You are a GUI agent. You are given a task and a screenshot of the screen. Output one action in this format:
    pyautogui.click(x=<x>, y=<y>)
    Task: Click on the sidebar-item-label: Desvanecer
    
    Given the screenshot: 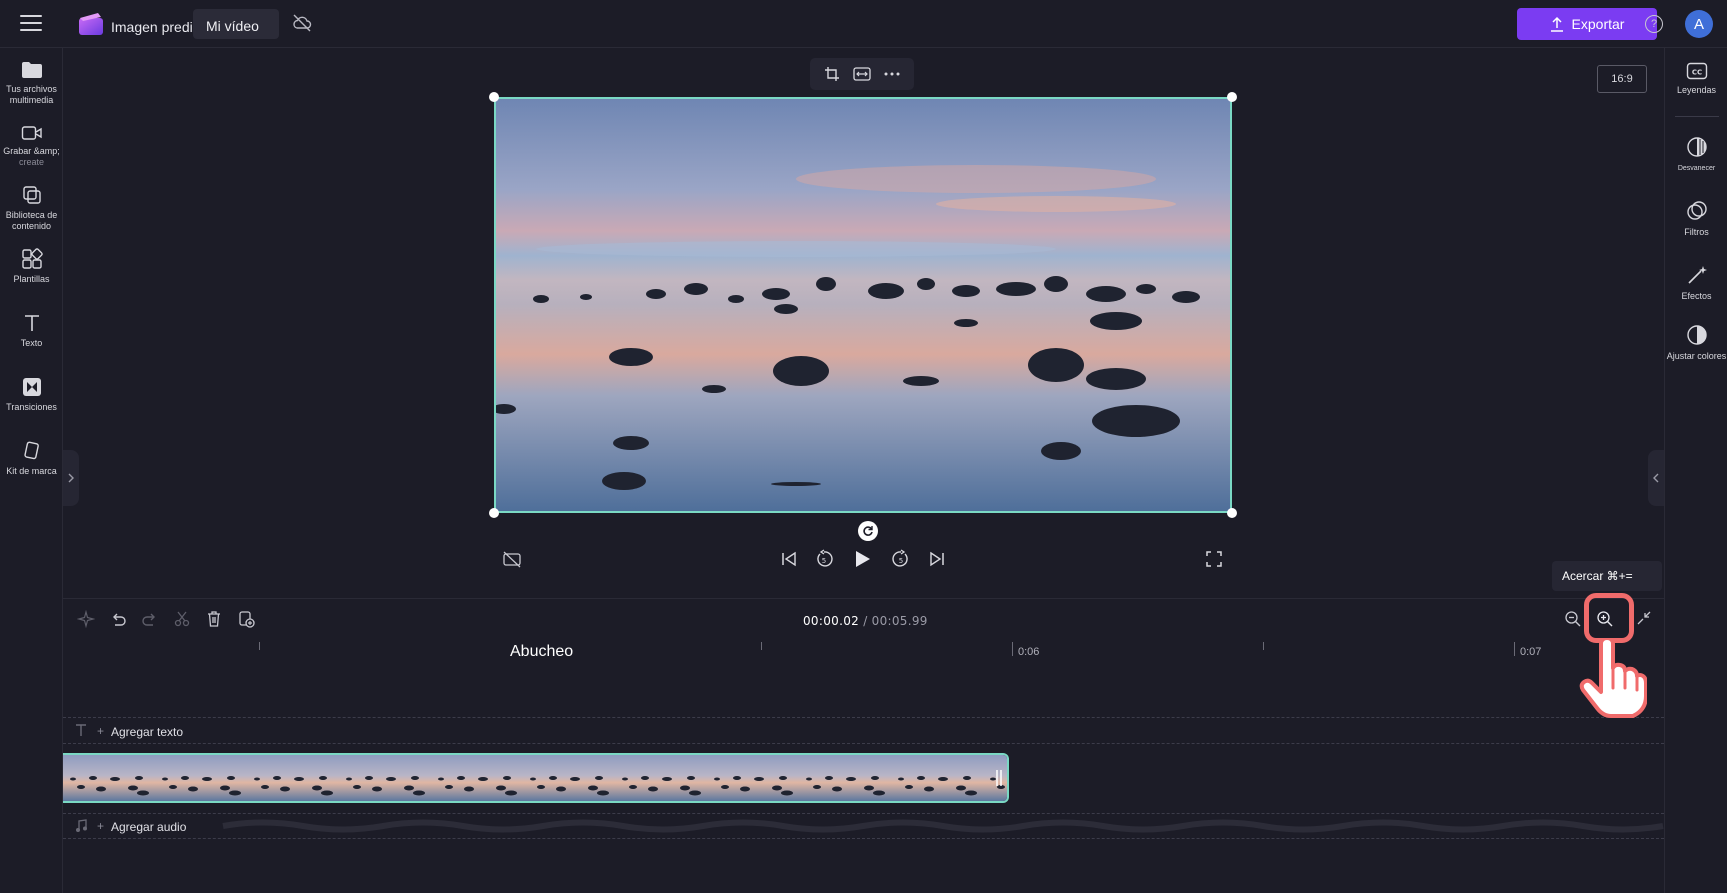 What is the action you would take?
    pyautogui.click(x=1696, y=168)
    